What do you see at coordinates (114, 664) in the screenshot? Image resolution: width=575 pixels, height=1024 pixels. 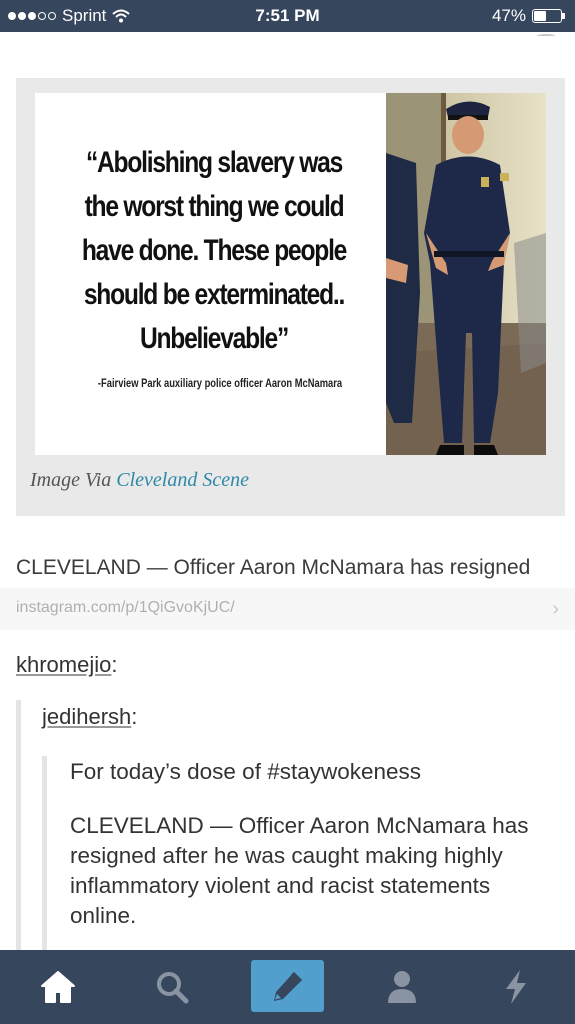 I see `reblogger-colon: :` at bounding box center [114, 664].